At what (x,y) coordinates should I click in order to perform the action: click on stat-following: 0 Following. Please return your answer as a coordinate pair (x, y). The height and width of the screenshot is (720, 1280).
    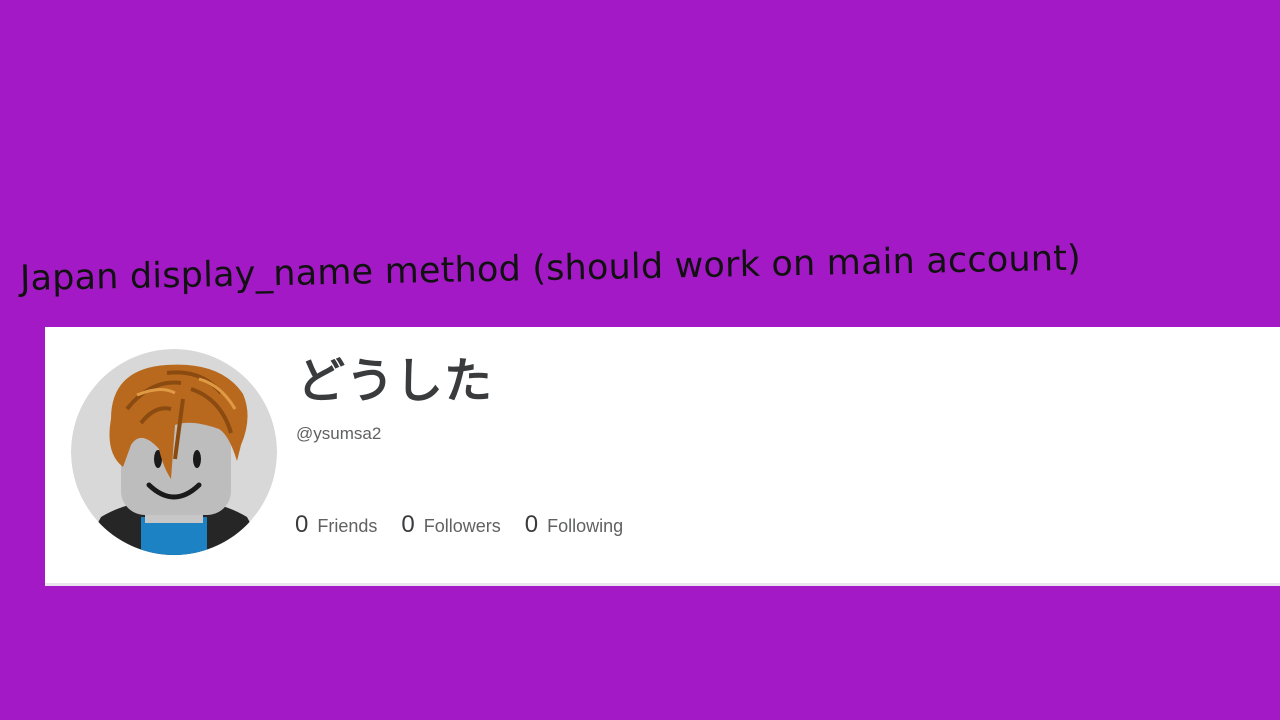
    Looking at the image, I should click on (574, 525).